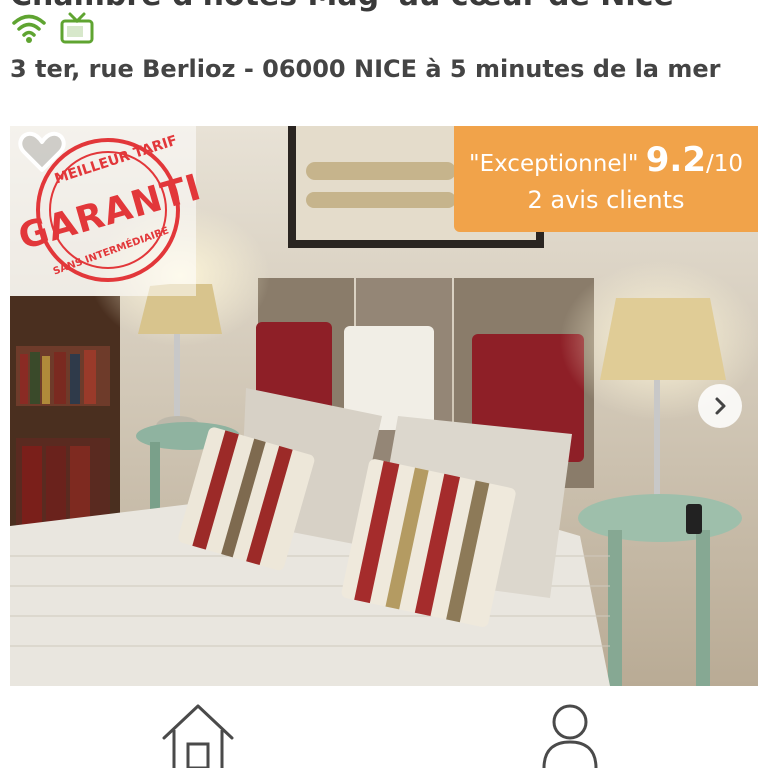 This screenshot has width=768, height=772. What do you see at coordinates (675, 160) in the screenshot?
I see `rating-score: 9.2` at bounding box center [675, 160].